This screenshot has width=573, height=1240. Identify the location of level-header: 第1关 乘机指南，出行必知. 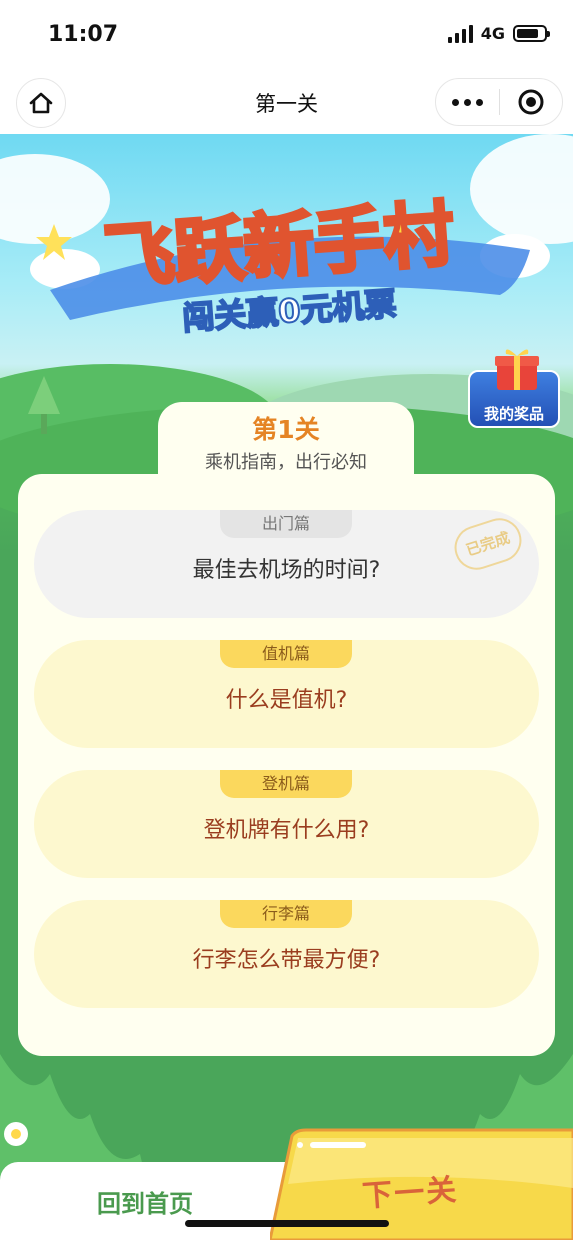
(286, 442).